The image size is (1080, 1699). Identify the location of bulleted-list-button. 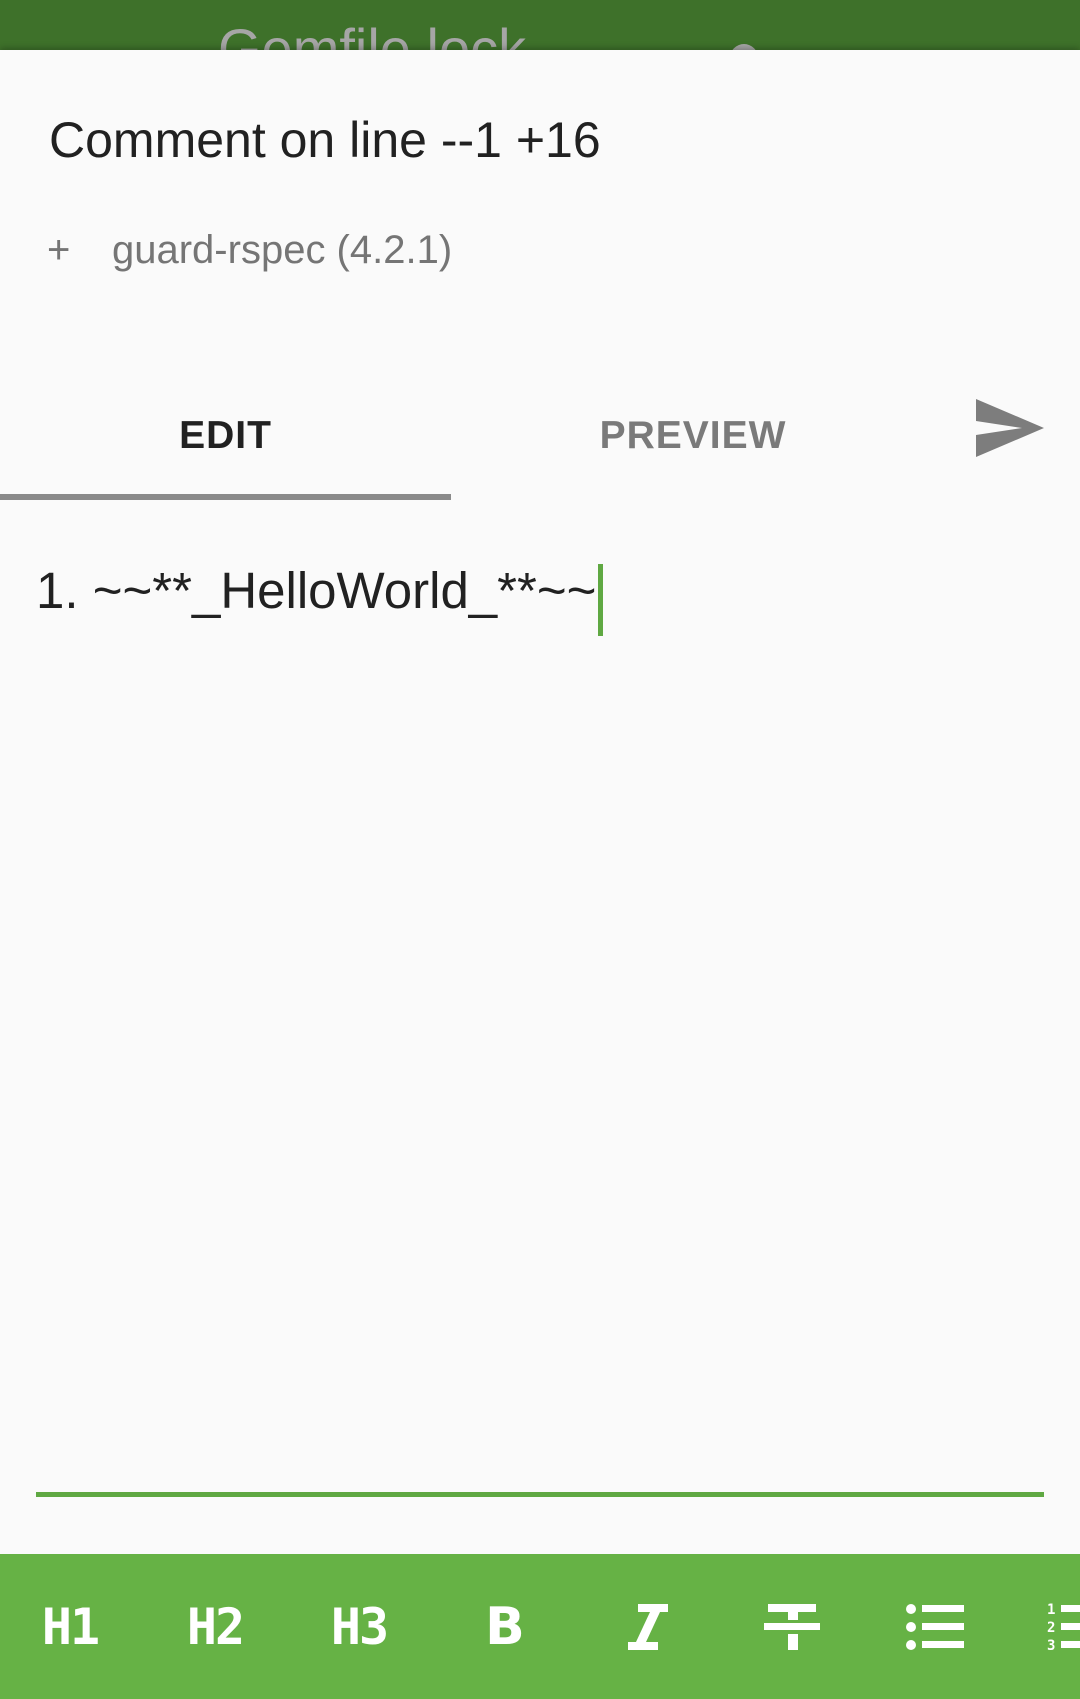
(935, 1626).